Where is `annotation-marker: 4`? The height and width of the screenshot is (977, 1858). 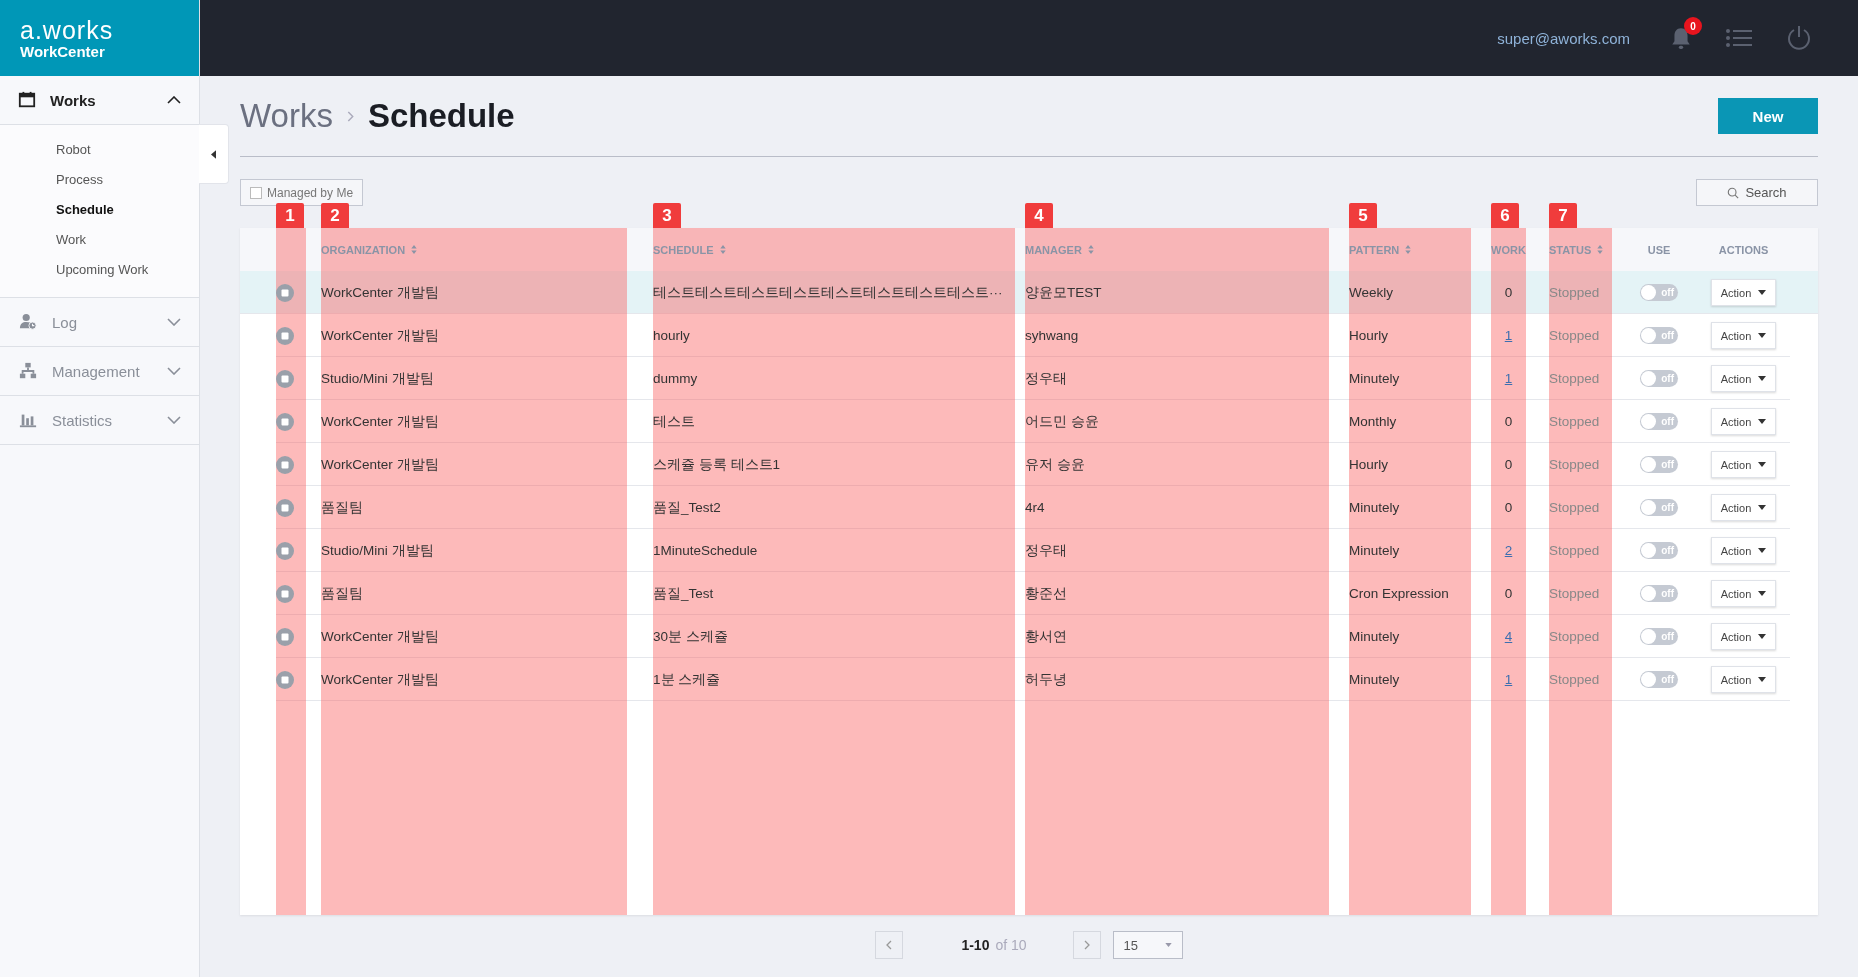
annotation-marker: 4 is located at coordinates (1039, 215).